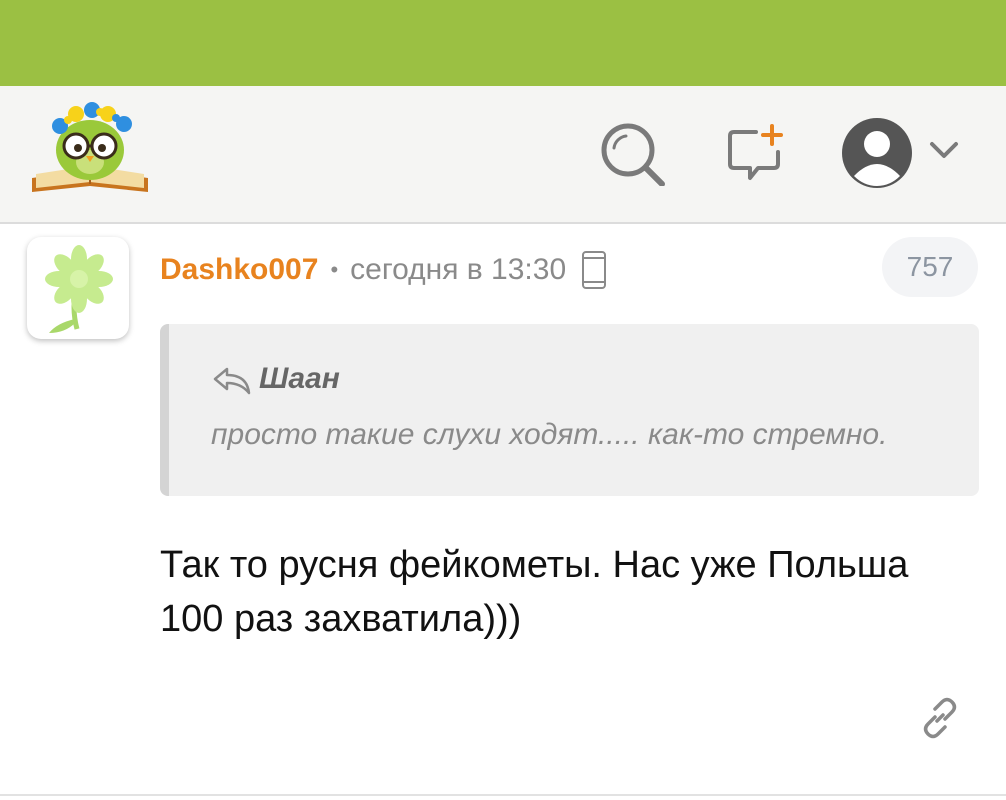  Describe the element at coordinates (594, 270) in the screenshot. I see `phone-icon` at that location.